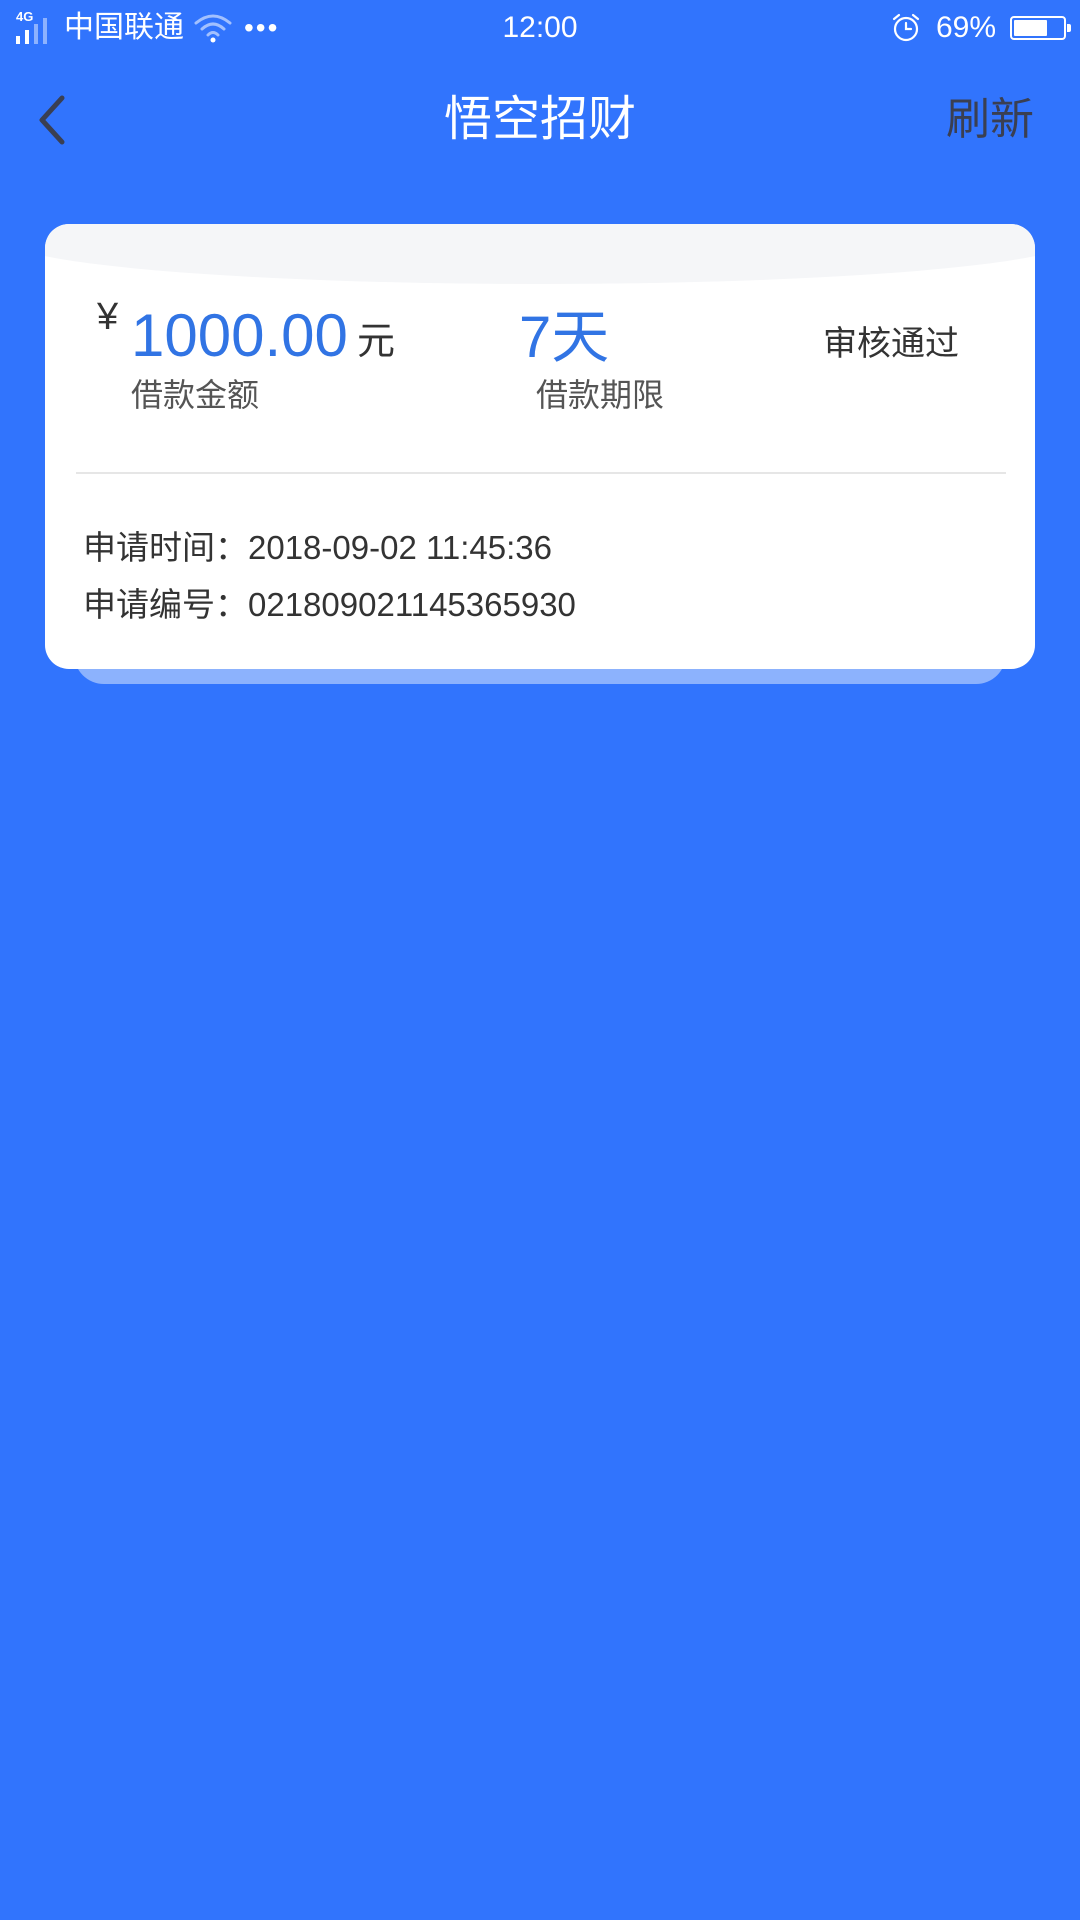 The height and width of the screenshot is (1920, 1080). I want to click on apply-number-value: 0218090211453659​30, so click(412, 604).